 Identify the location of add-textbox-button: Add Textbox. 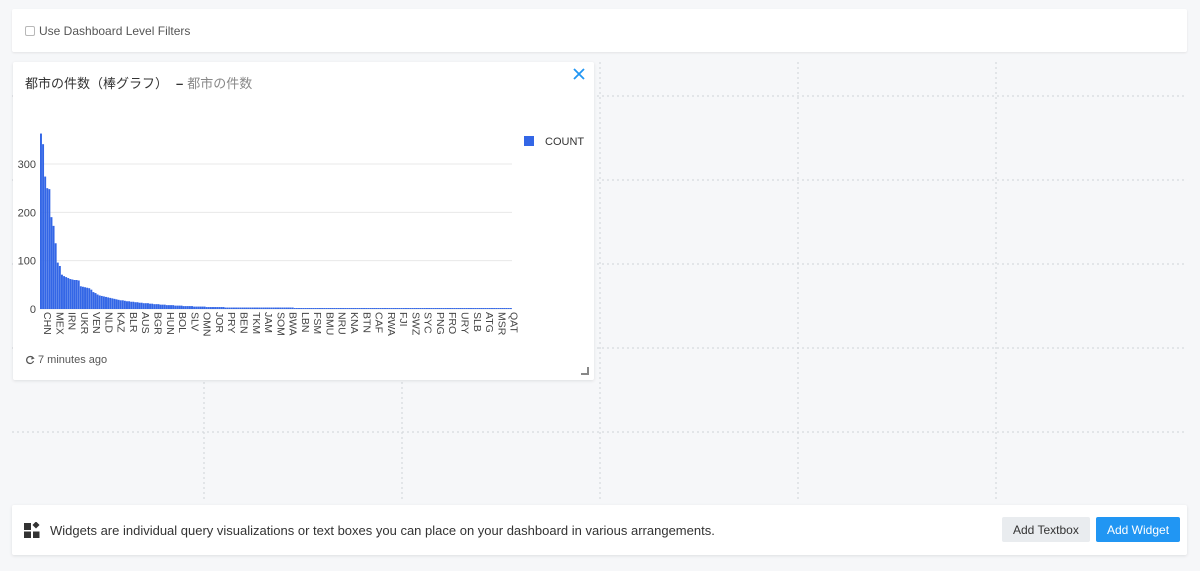
(1046, 529).